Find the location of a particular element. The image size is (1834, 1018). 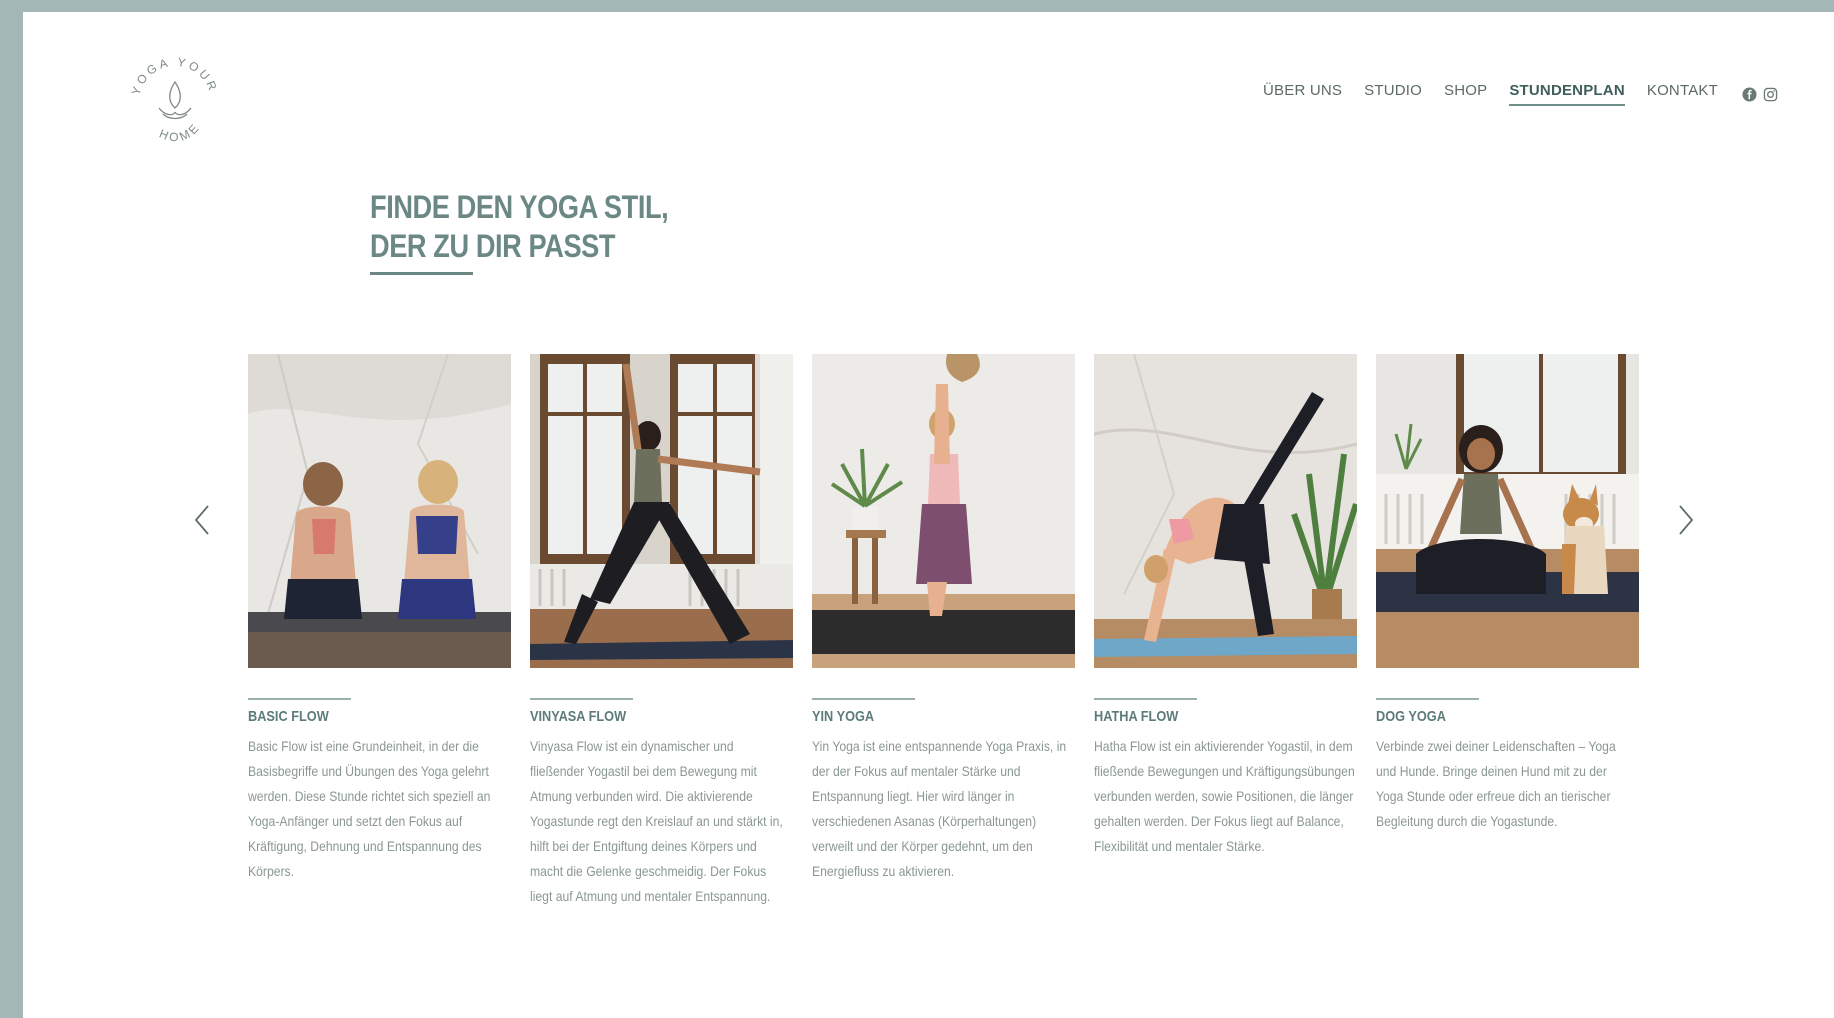

chevron-right-icon is located at coordinates (1686, 520).